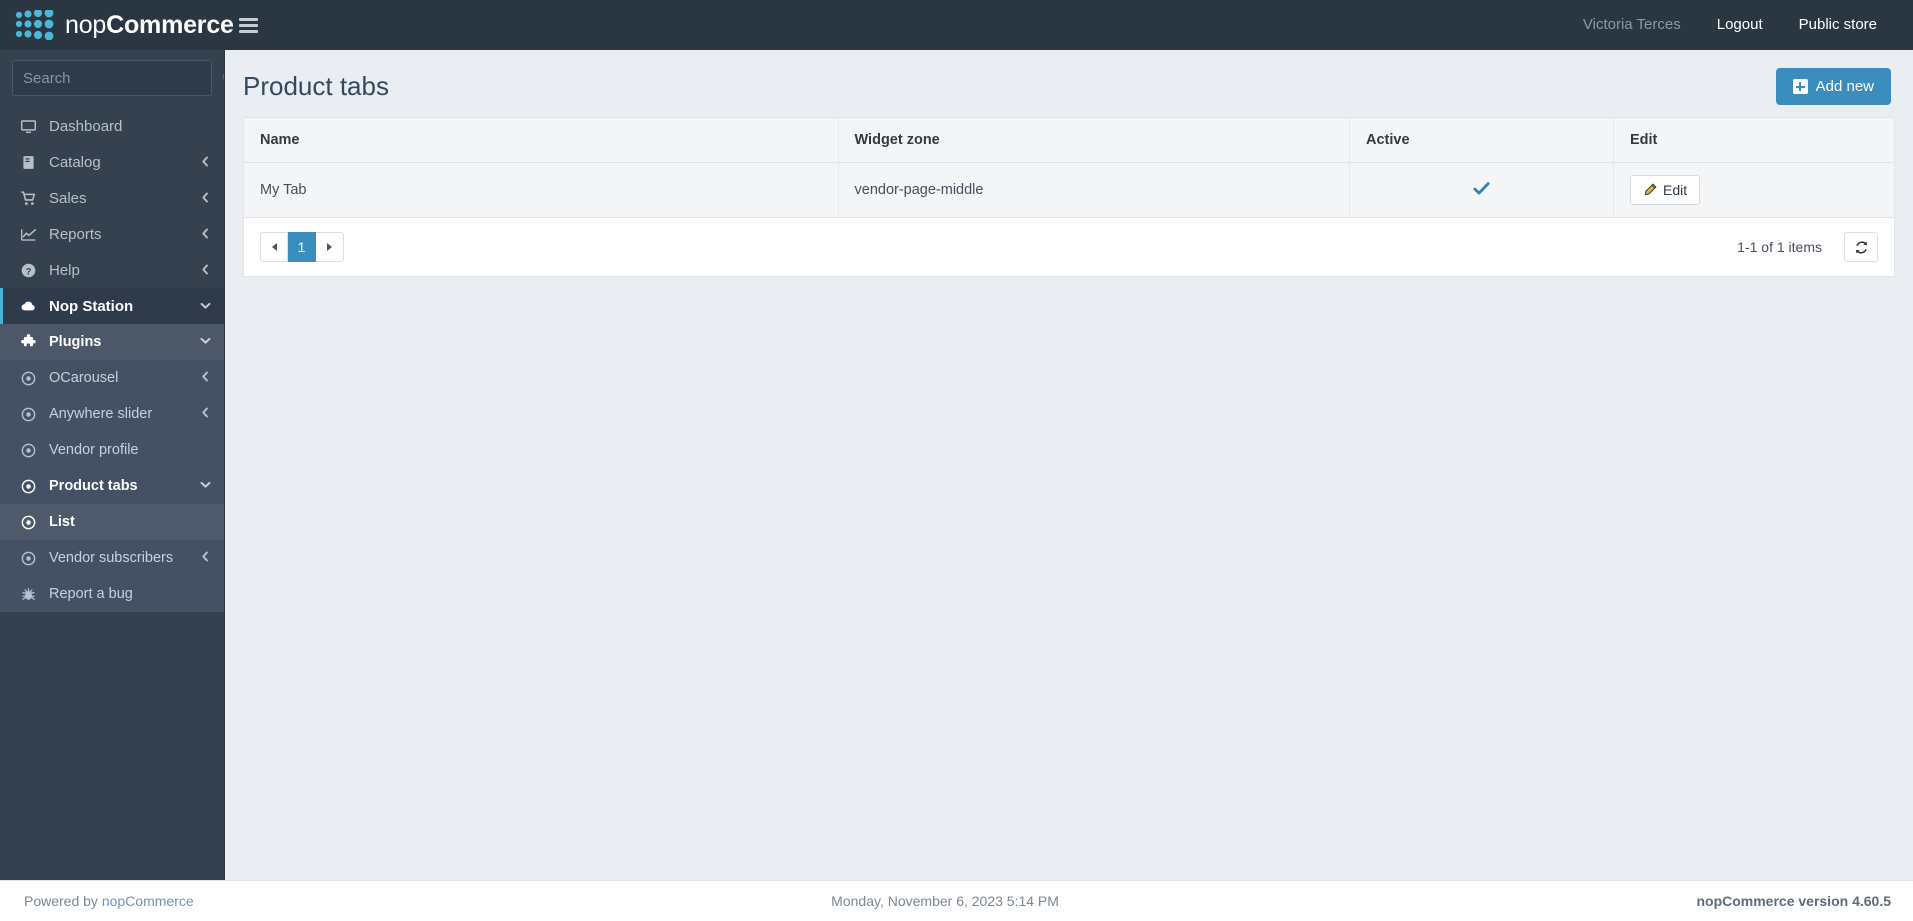 The height and width of the screenshot is (921, 1913). Describe the element at coordinates (28, 162) in the screenshot. I see `book-icon` at that location.